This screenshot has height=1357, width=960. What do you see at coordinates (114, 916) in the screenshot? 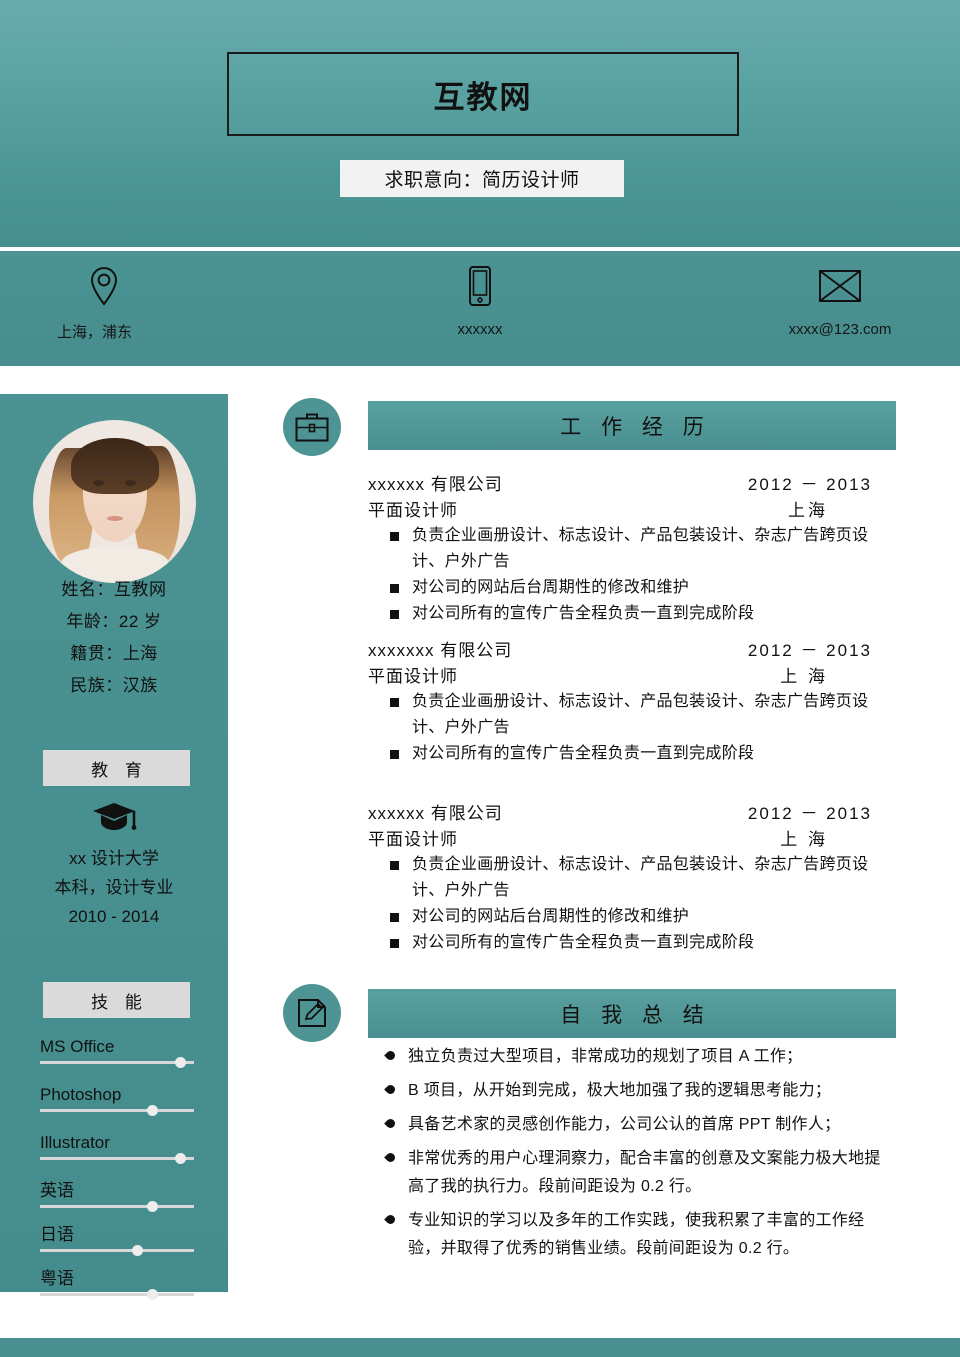
I see `education-years: 2010 - 2014` at bounding box center [114, 916].